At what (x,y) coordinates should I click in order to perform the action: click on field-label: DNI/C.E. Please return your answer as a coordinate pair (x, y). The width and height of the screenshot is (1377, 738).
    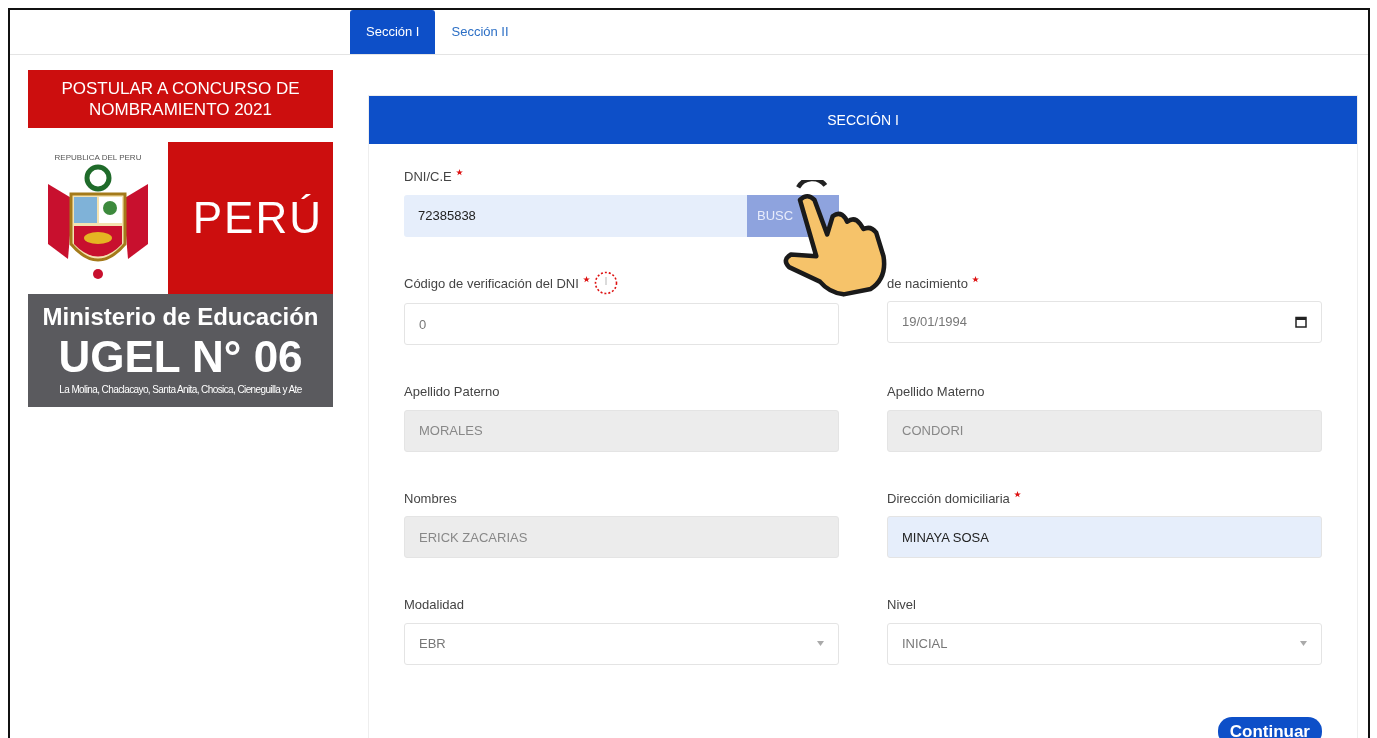
    Looking at the image, I should click on (428, 177).